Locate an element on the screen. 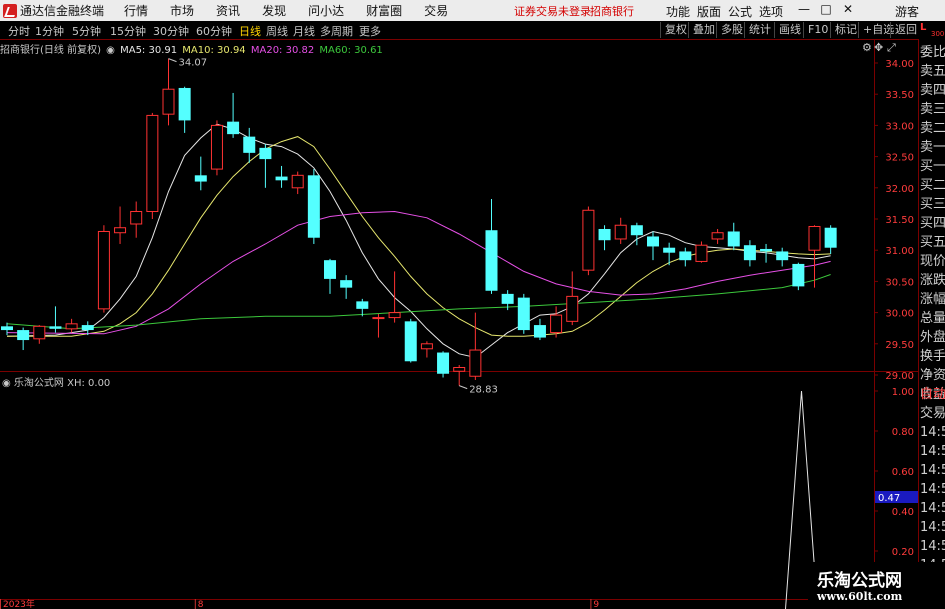  maximize-icon: □ is located at coordinates (826, 9).